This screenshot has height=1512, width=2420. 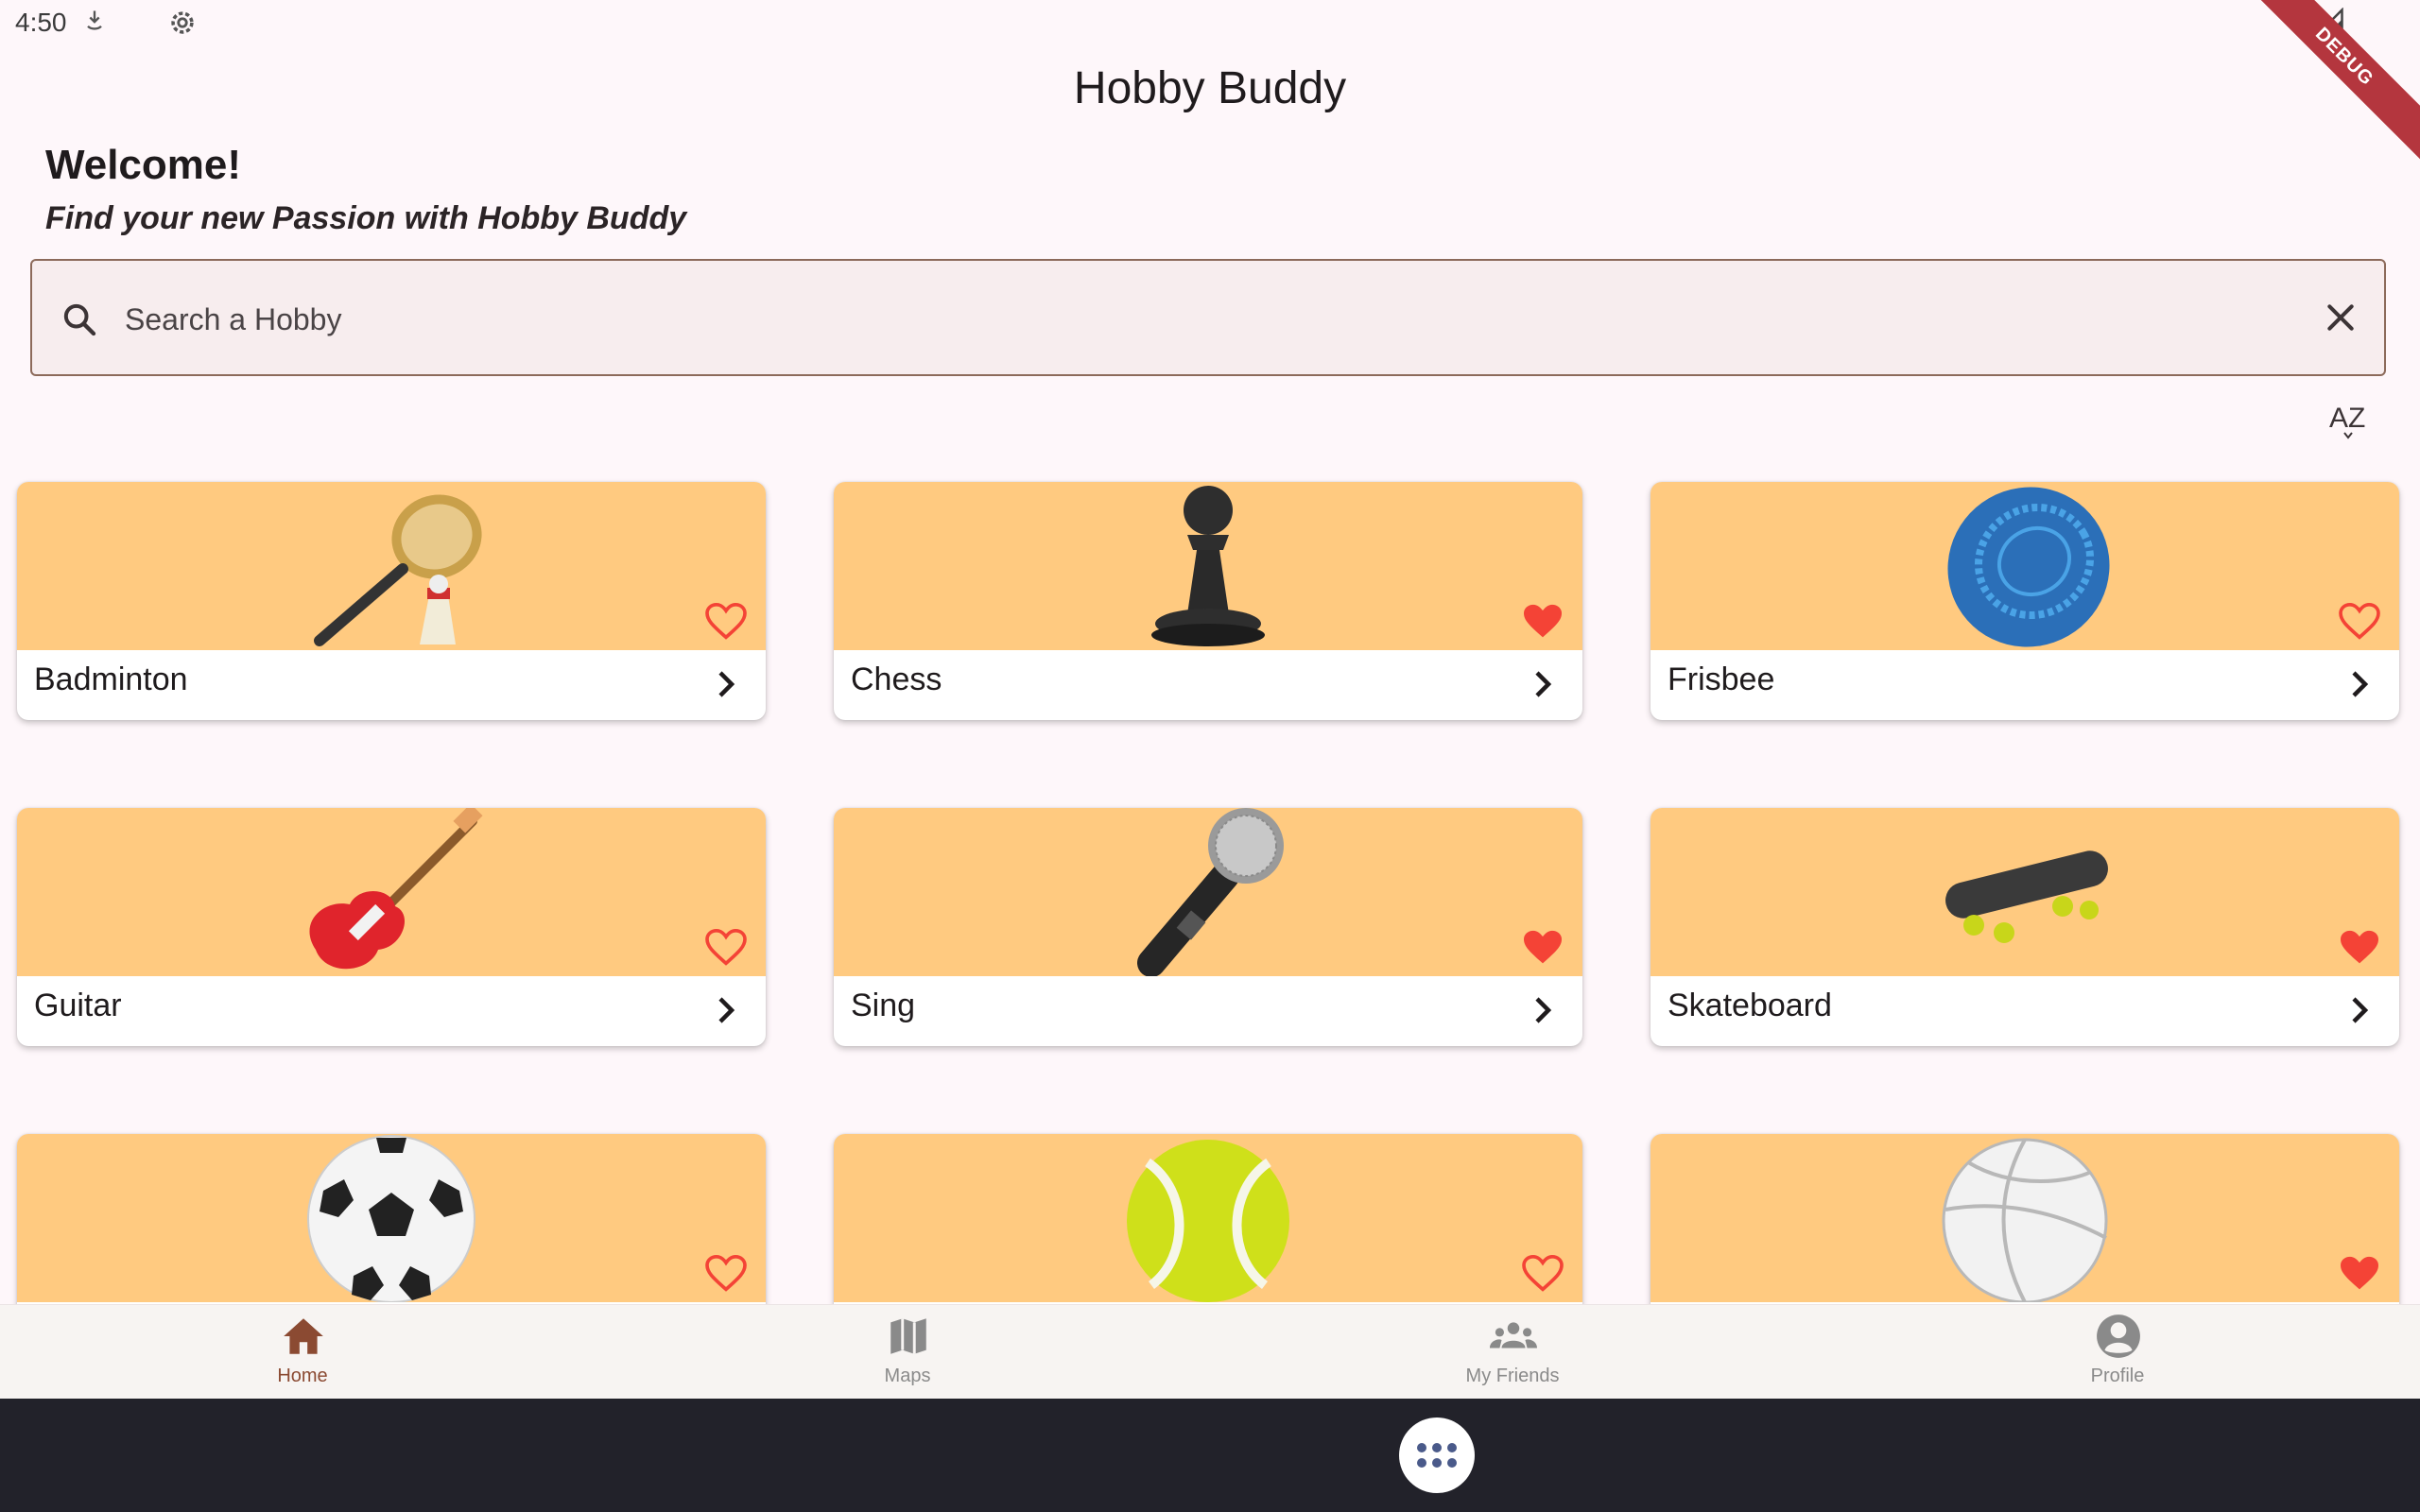 What do you see at coordinates (1750, 1005) in the screenshot?
I see `hobby-name: Skateboard` at bounding box center [1750, 1005].